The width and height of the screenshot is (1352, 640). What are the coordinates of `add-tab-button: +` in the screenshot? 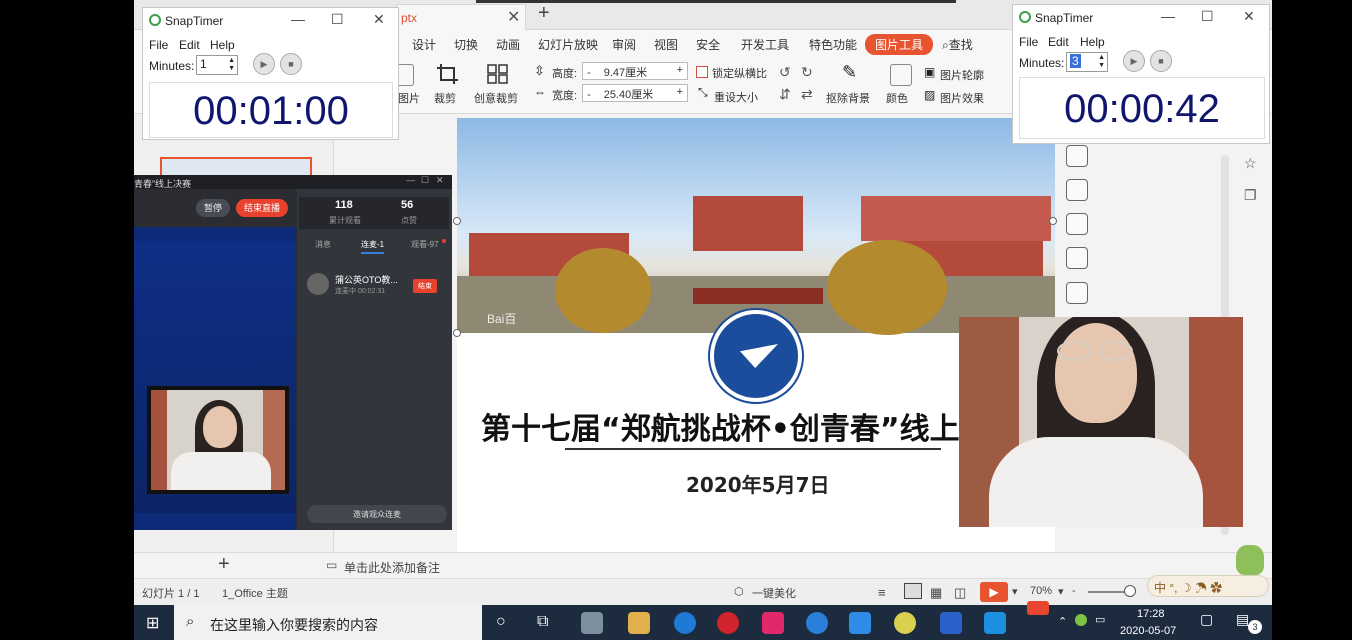 It's located at (544, 13).